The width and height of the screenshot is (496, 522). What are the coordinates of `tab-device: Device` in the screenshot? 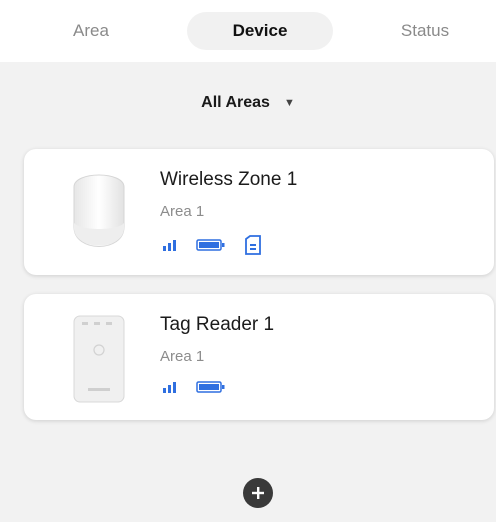 It's located at (260, 31).